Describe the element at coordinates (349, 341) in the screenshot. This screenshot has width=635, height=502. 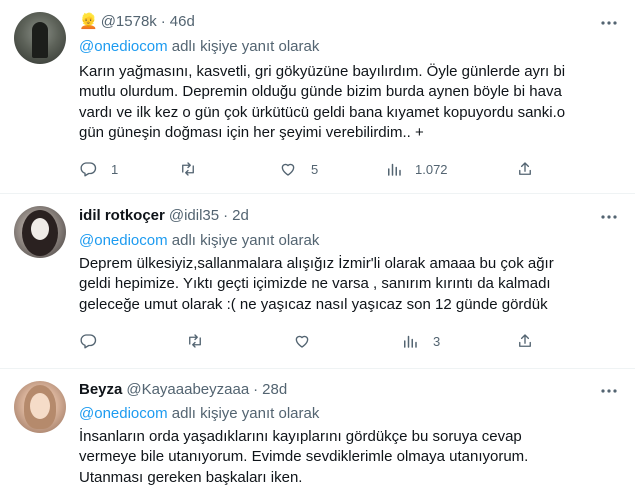
I see `tweet-actions: 3` at that location.